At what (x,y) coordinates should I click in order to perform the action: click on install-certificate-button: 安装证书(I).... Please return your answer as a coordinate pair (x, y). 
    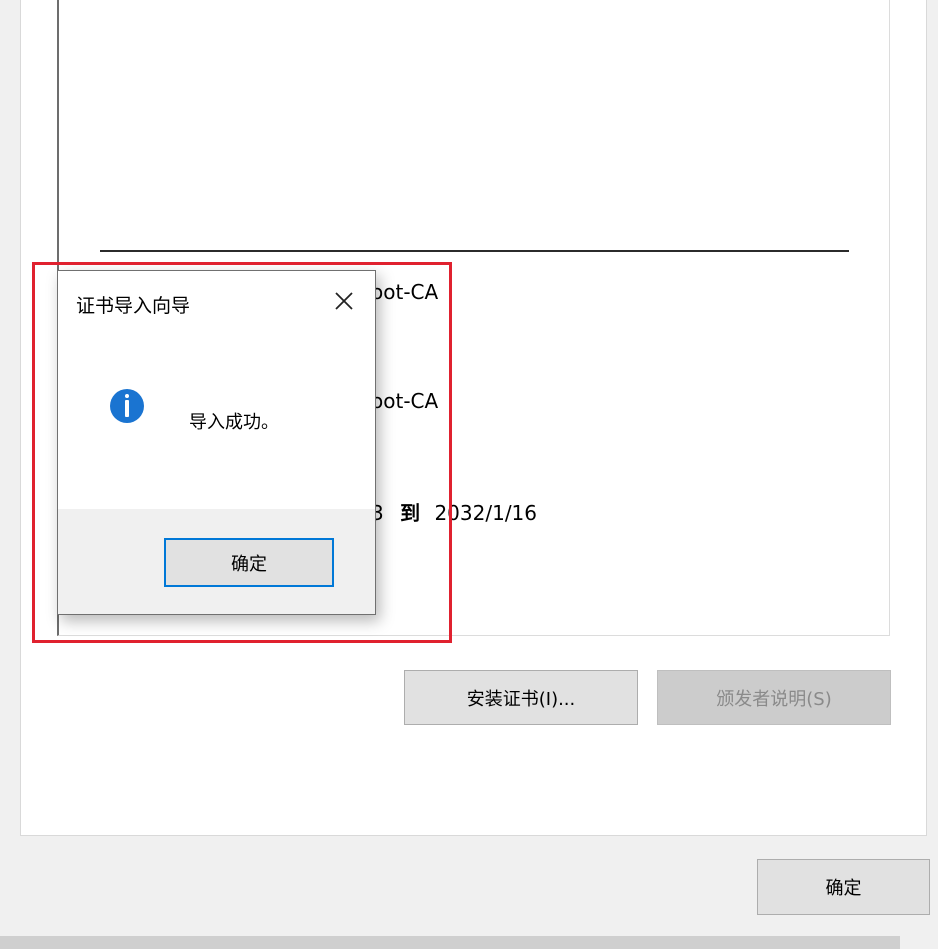
    Looking at the image, I should click on (521, 697).